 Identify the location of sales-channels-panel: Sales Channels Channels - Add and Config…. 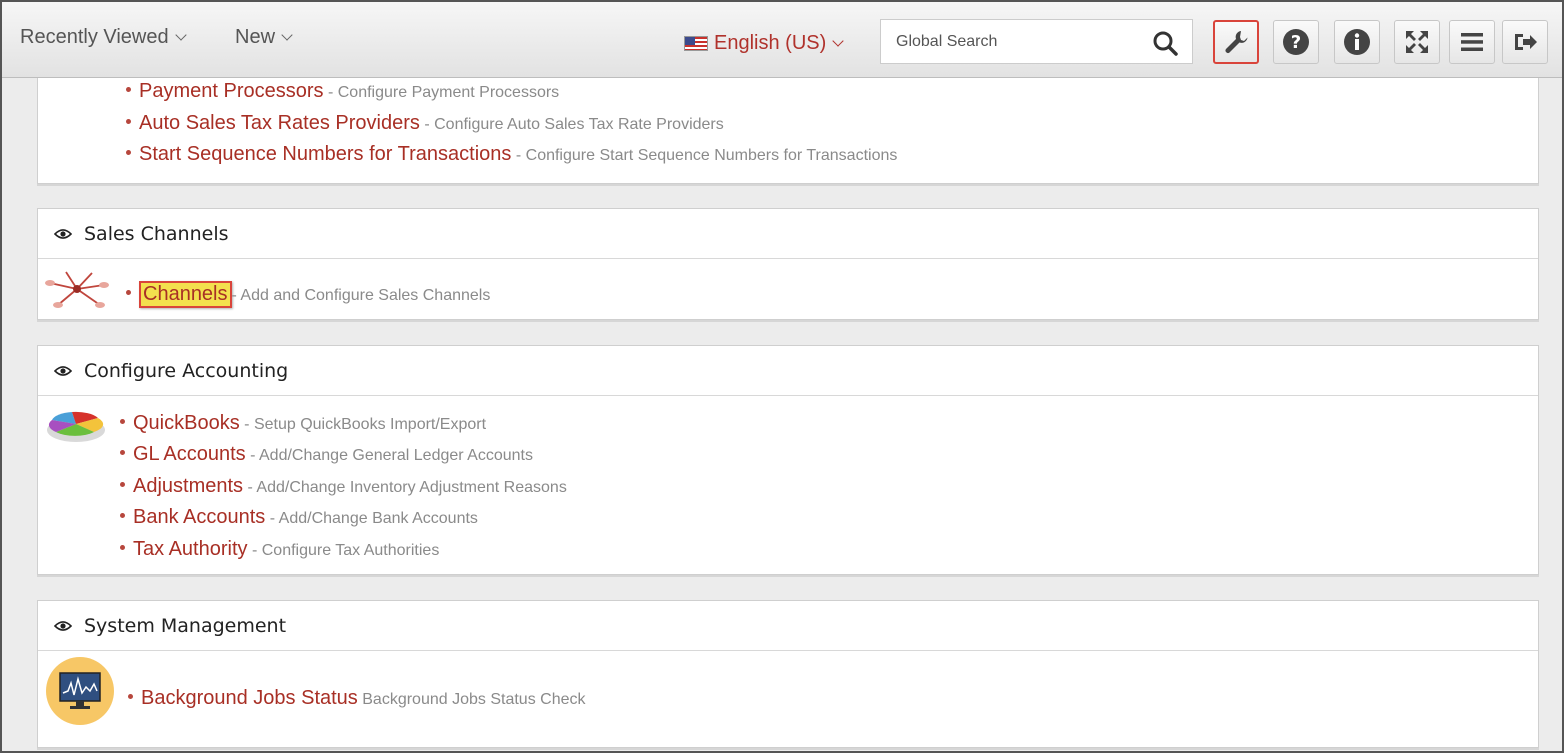
(788, 264).